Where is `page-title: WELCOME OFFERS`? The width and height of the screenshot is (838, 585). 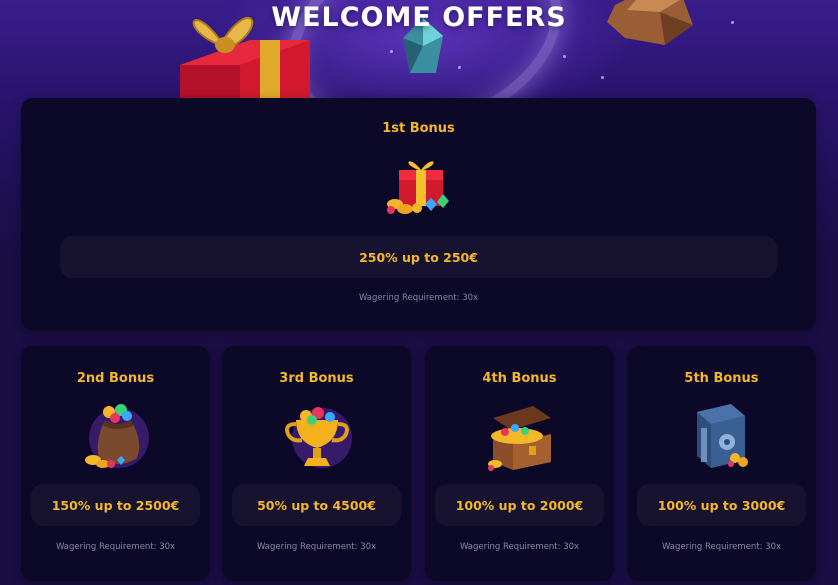 page-title: WELCOME OFFERS is located at coordinates (419, 17).